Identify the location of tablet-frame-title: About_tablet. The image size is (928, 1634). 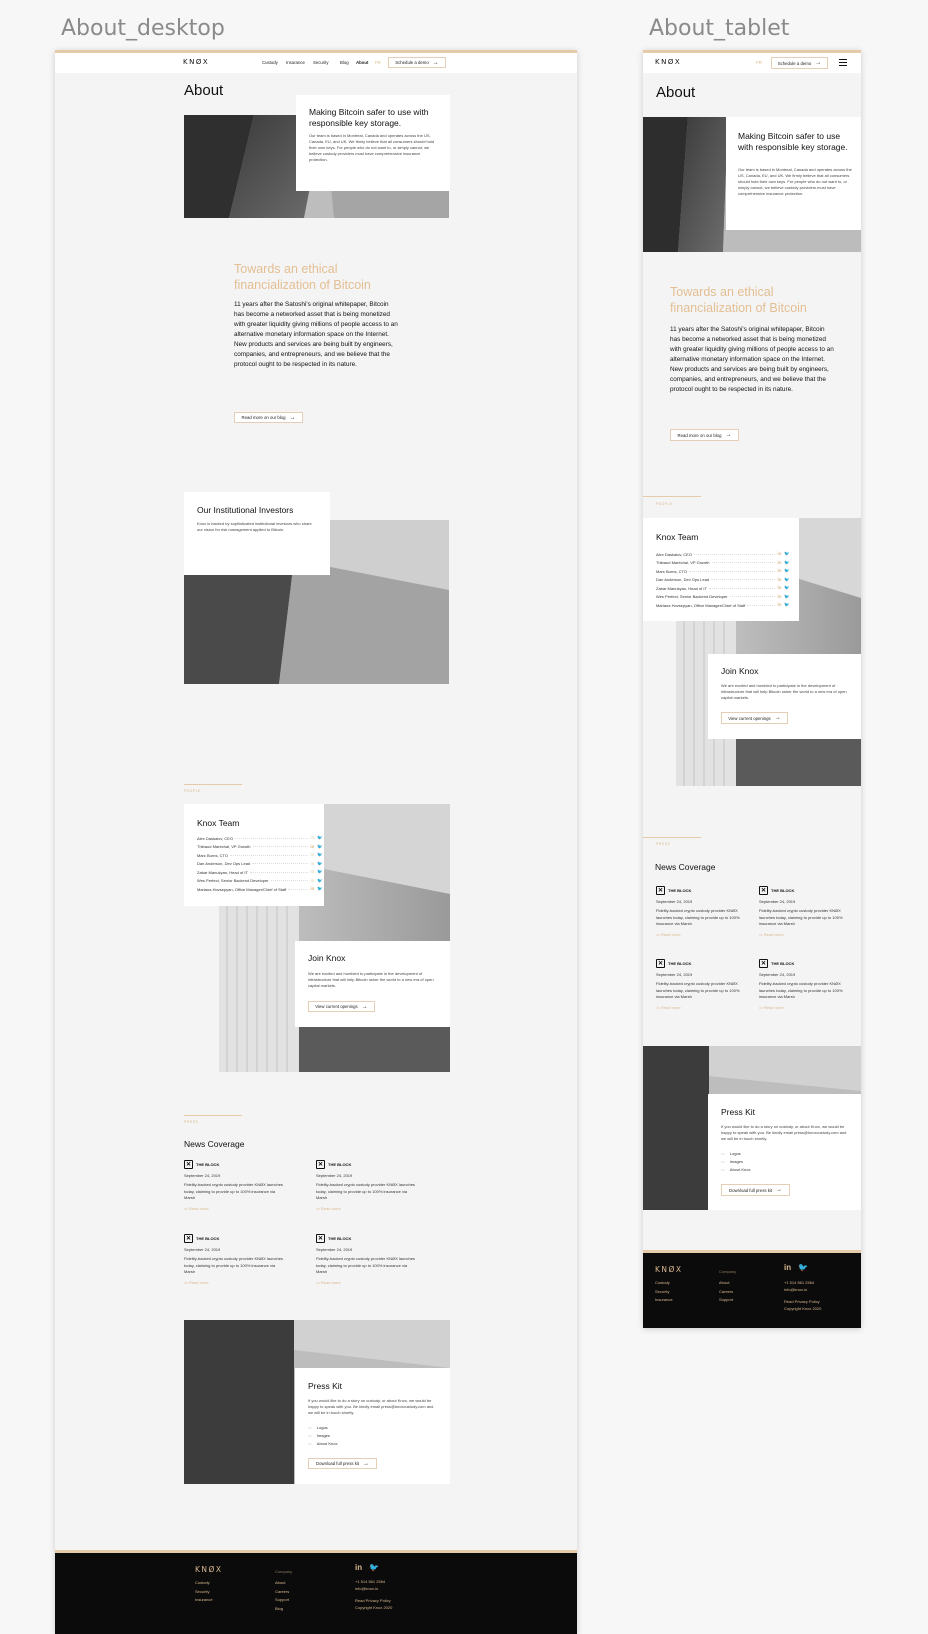
(719, 28).